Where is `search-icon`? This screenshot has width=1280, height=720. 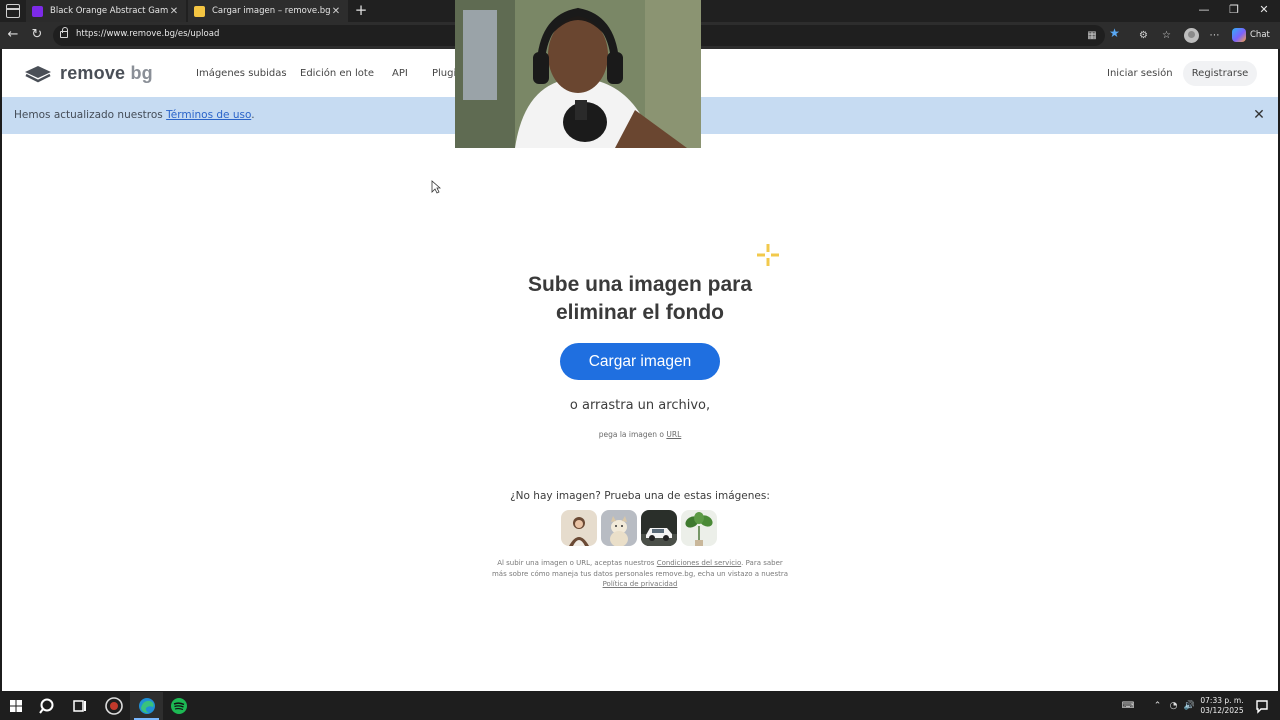 search-icon is located at coordinates (48, 706).